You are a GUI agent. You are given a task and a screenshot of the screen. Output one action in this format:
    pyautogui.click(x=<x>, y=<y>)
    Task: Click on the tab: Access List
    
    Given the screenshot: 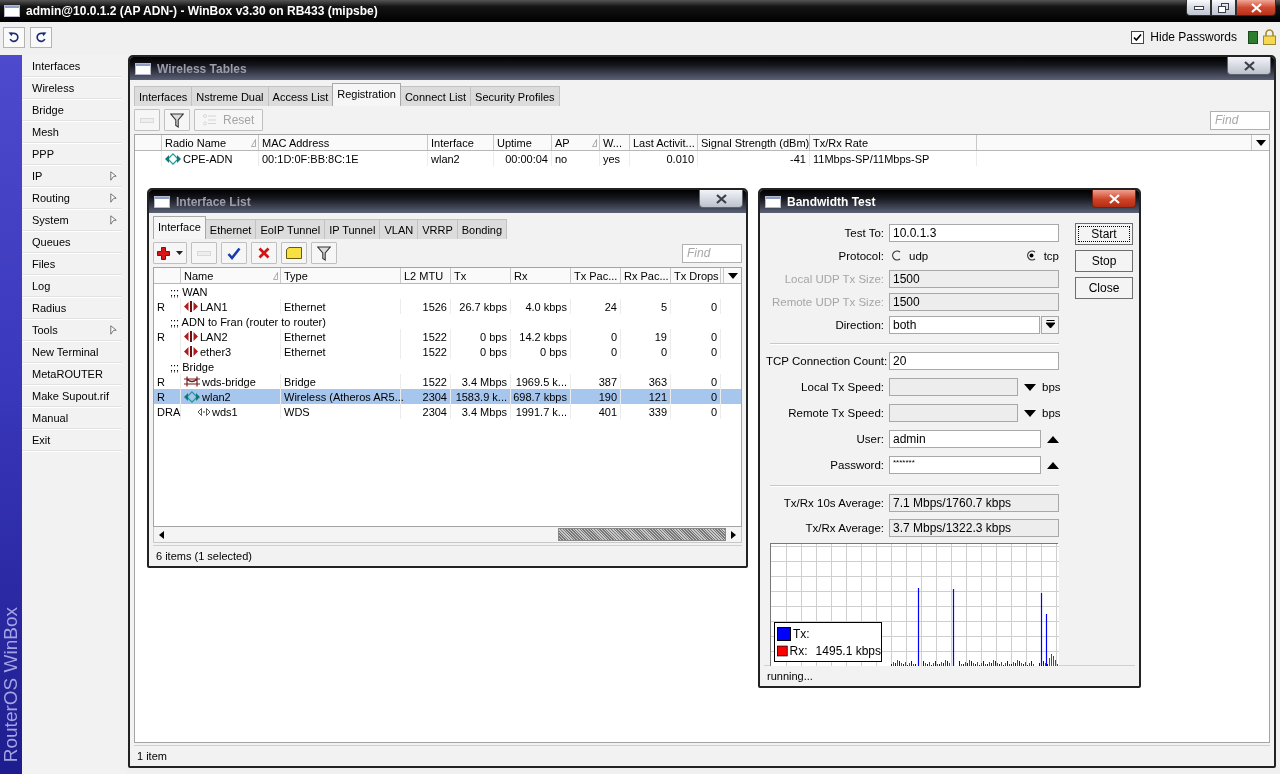 What is the action you would take?
    pyautogui.click(x=300, y=96)
    